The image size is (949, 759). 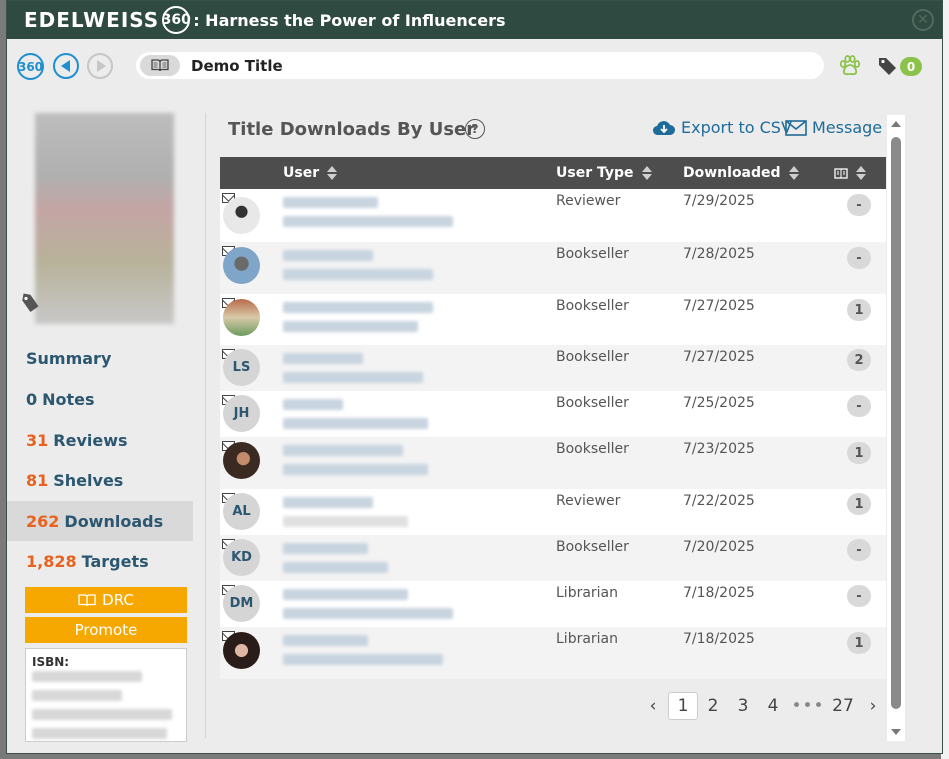 I want to click on download-date: 7/22/2025, so click(x=719, y=501).